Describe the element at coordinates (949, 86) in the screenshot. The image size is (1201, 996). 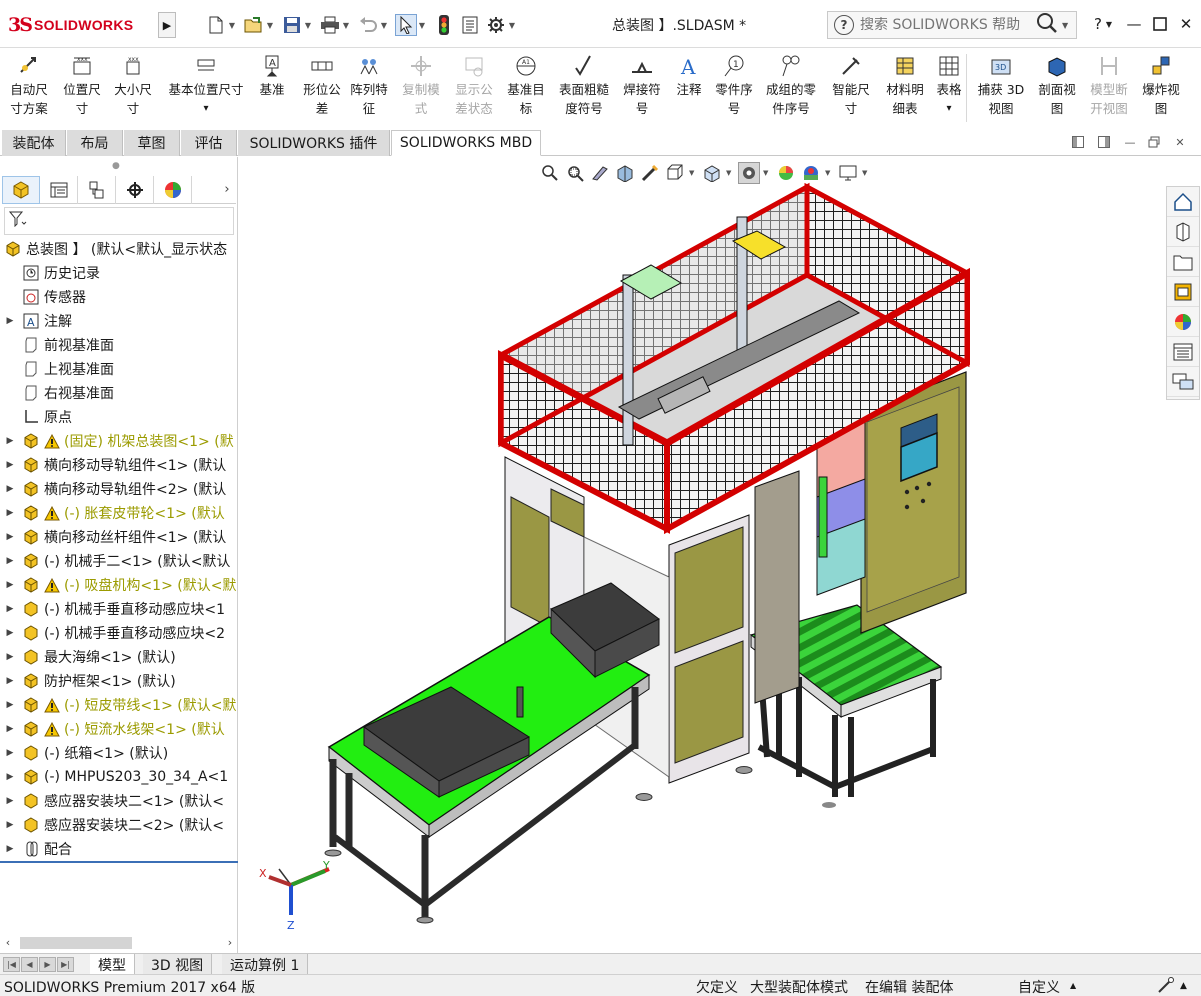
I see `table-button: 表格 ▾` at that location.